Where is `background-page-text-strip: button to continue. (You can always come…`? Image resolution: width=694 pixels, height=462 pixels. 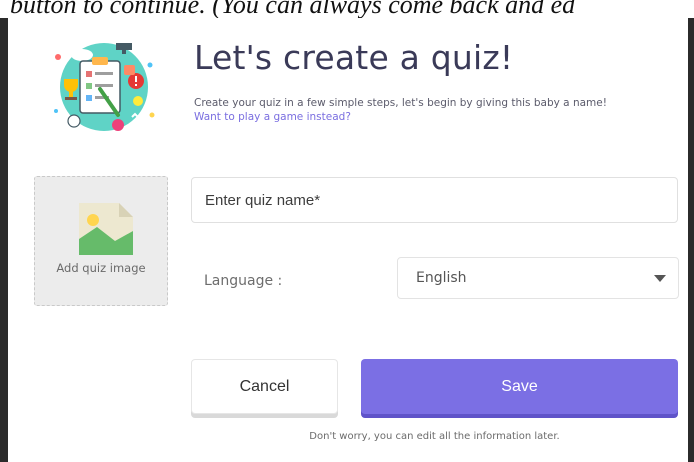 background-page-text-strip: button to continue. (You can always come… is located at coordinates (347, 9).